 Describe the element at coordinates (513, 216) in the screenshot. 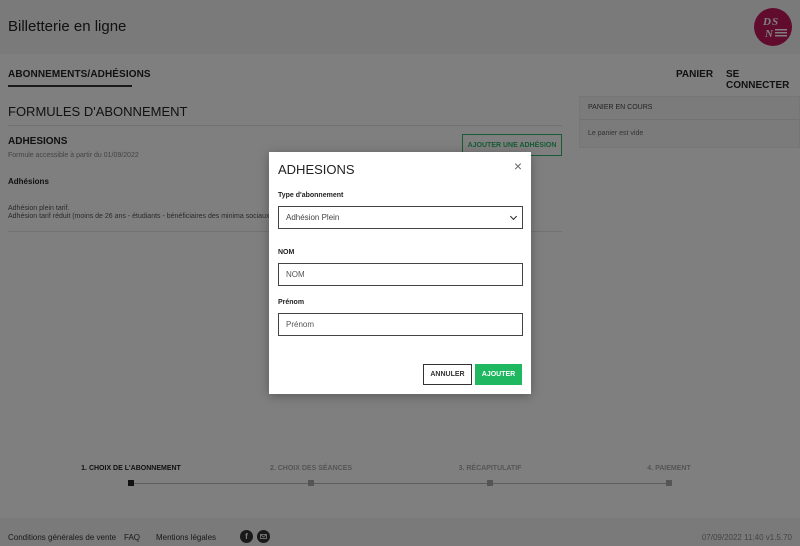

I see `chevron-down-icon` at that location.